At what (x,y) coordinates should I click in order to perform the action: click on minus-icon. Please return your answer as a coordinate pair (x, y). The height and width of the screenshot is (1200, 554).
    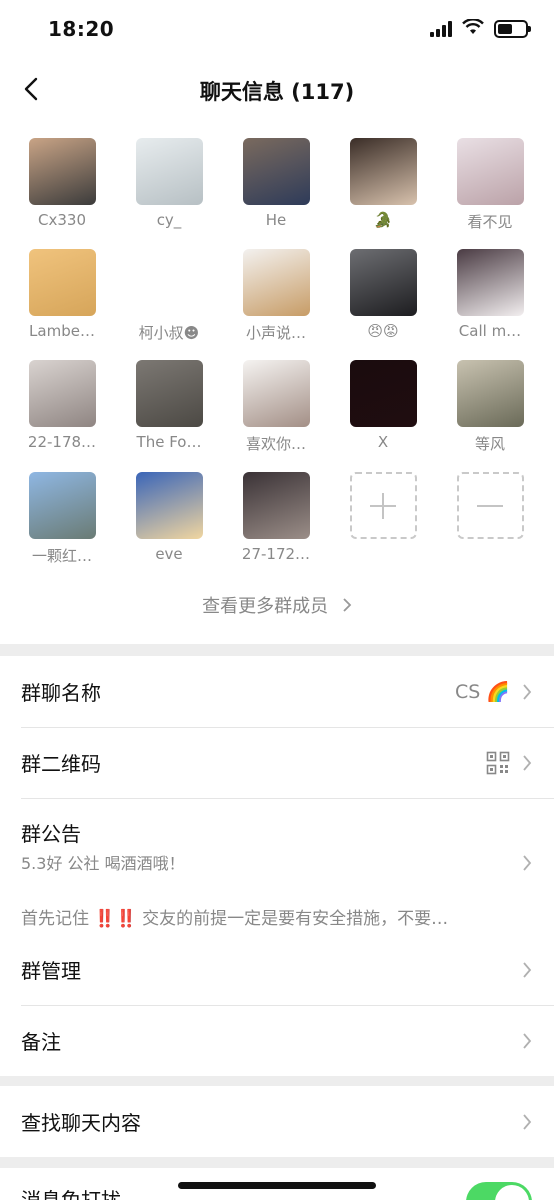
    Looking at the image, I should click on (490, 505).